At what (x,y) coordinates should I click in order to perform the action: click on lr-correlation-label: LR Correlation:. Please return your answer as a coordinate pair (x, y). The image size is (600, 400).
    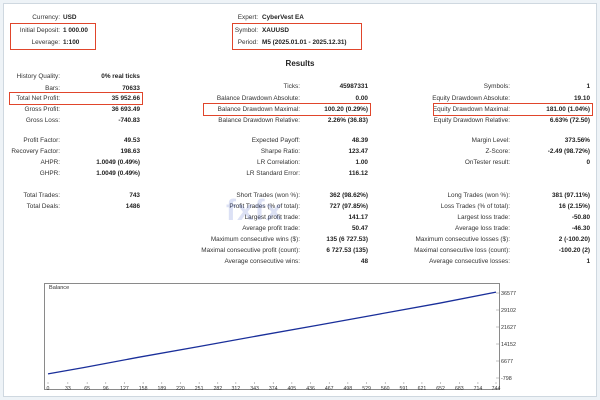
    Looking at the image, I should click on (278, 162).